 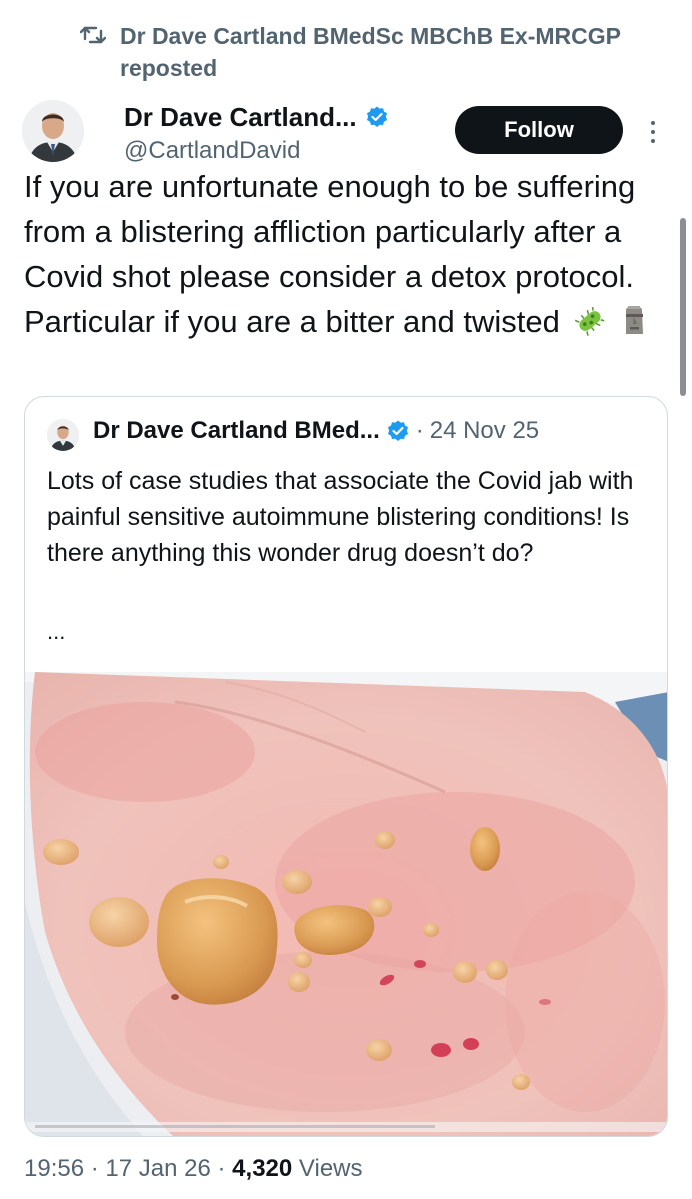 What do you see at coordinates (484, 431) in the screenshot?
I see `quoted-date: 24 Nov 25` at bounding box center [484, 431].